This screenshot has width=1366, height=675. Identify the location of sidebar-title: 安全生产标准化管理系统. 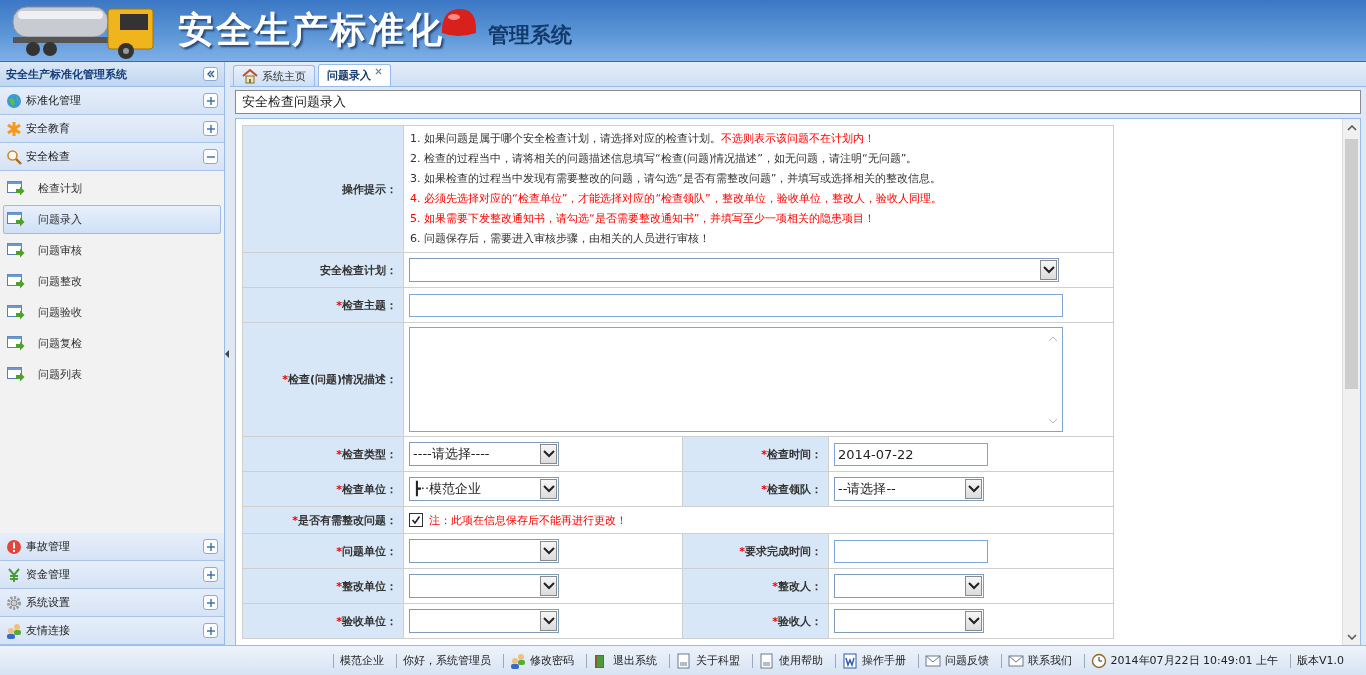
(66, 74).